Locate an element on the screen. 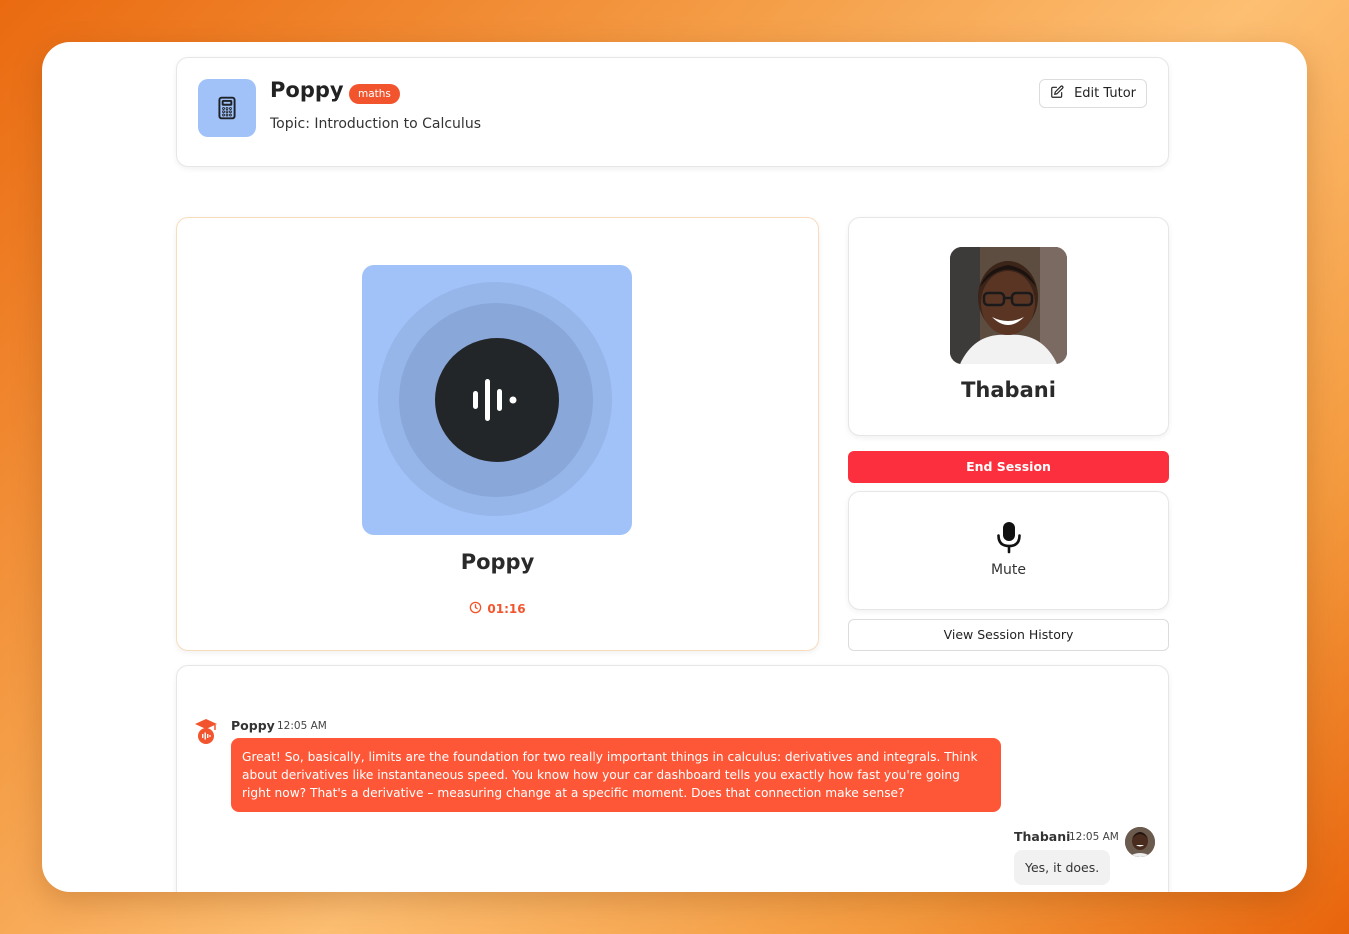 The image size is (1349, 934). clock-icon is located at coordinates (475, 609).